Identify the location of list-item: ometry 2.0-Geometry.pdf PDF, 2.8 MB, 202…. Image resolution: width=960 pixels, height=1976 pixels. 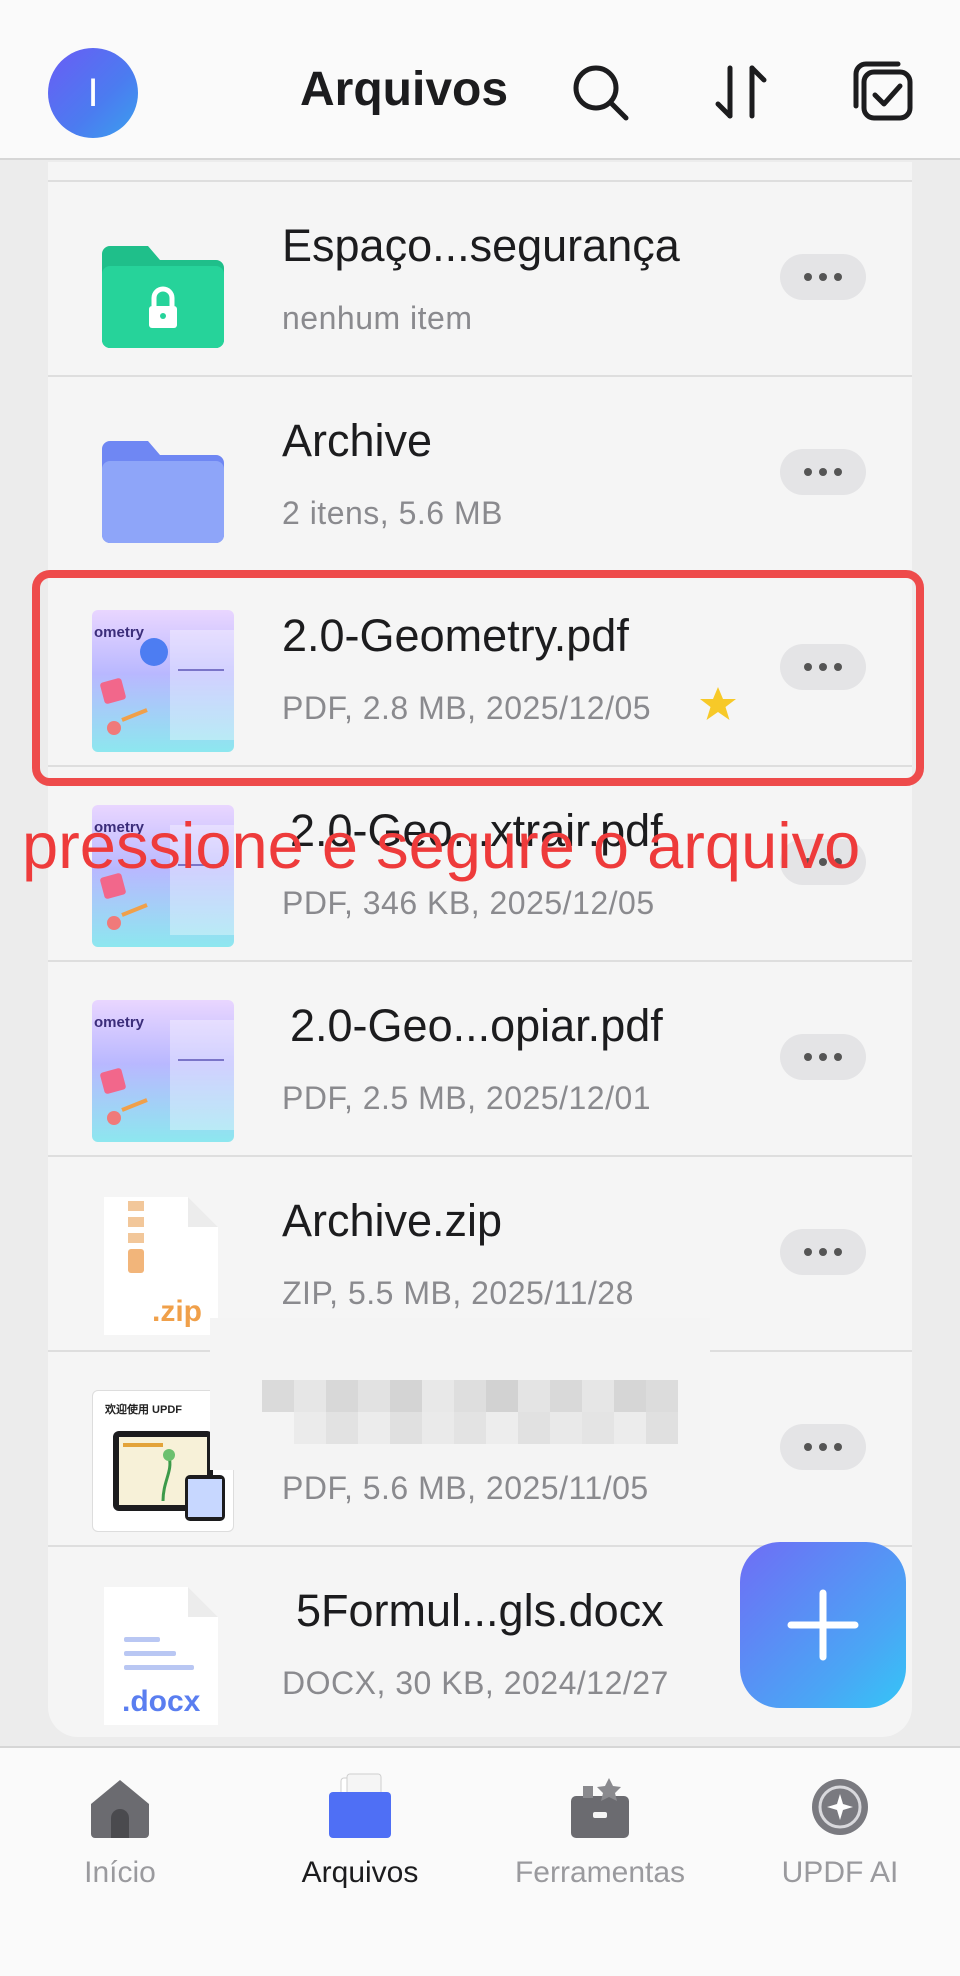
(480, 666).